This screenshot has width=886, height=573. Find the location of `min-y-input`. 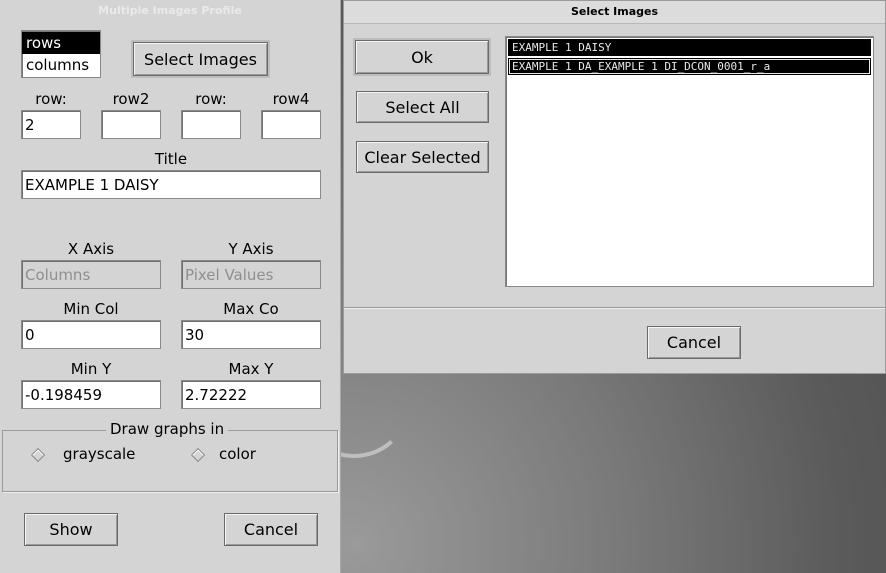

min-y-input is located at coordinates (91, 394).